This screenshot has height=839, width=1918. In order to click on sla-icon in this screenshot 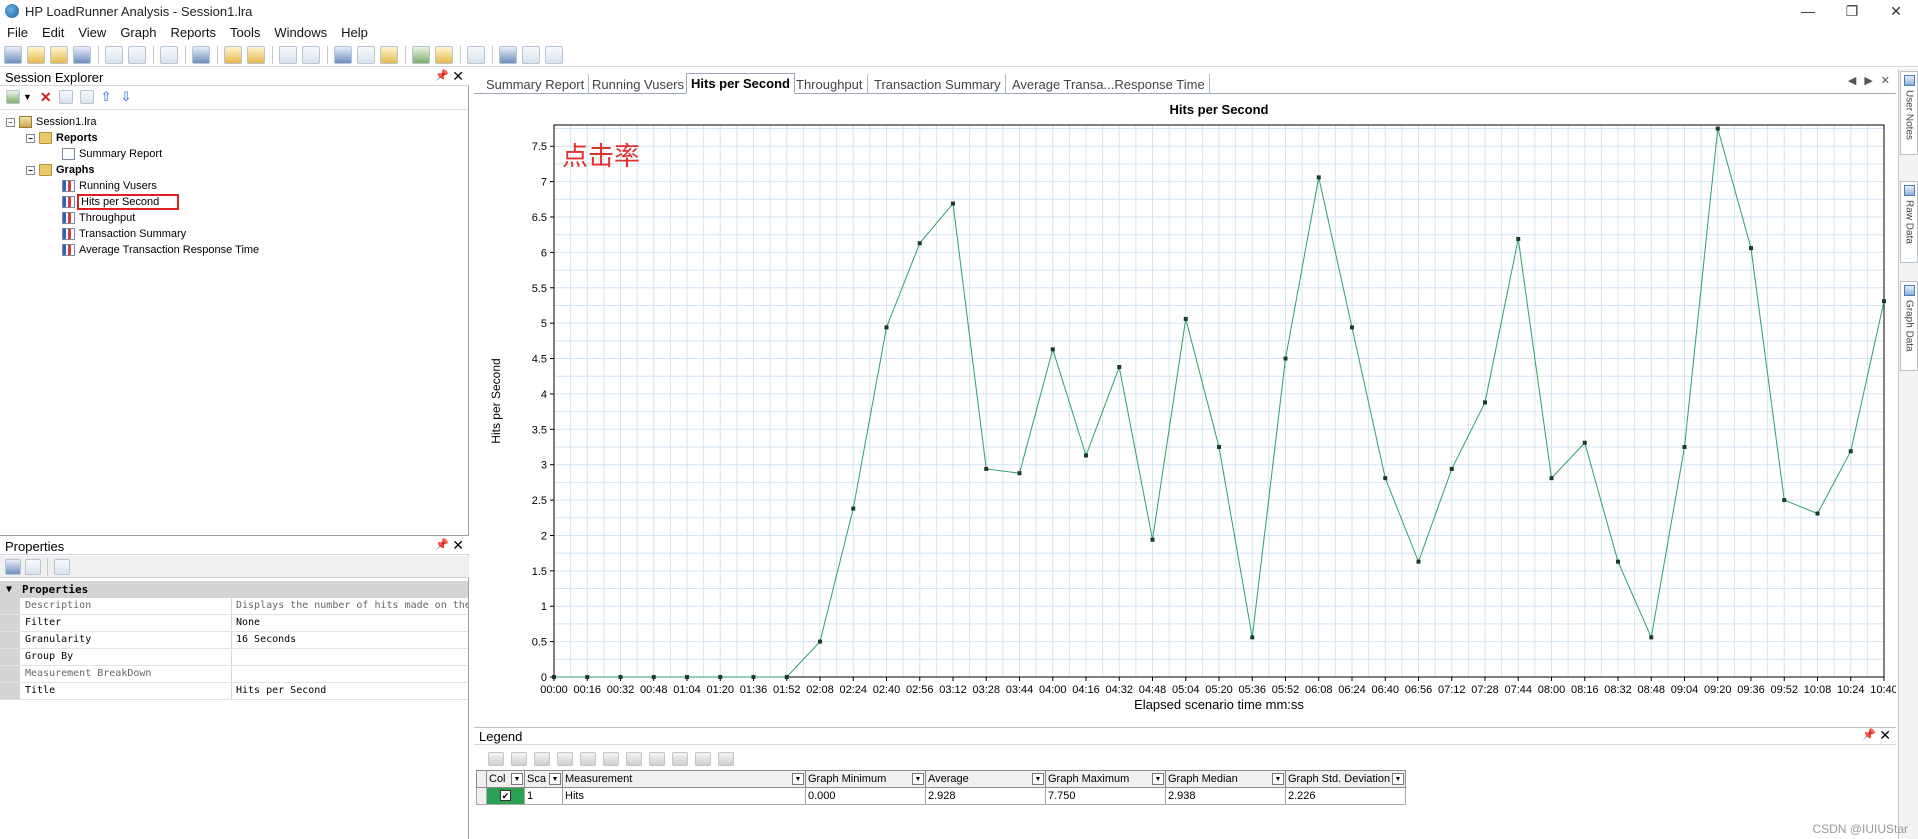, I will do `click(508, 54)`.